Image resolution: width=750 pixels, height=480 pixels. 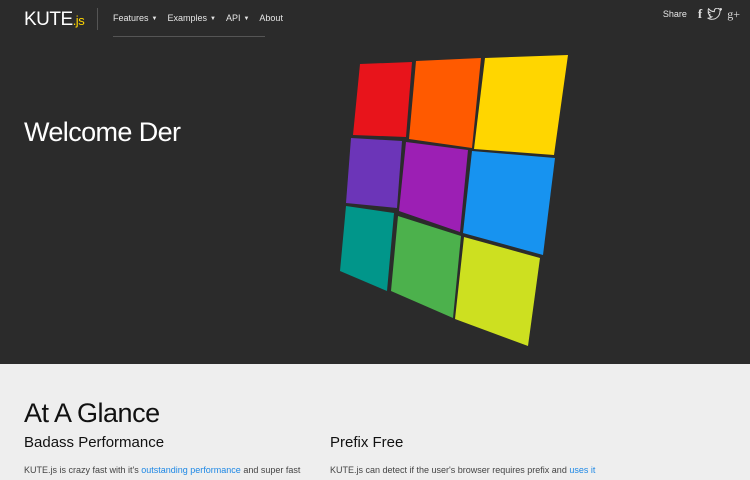 I want to click on performance-link: outstanding performance, so click(x=191, y=470).